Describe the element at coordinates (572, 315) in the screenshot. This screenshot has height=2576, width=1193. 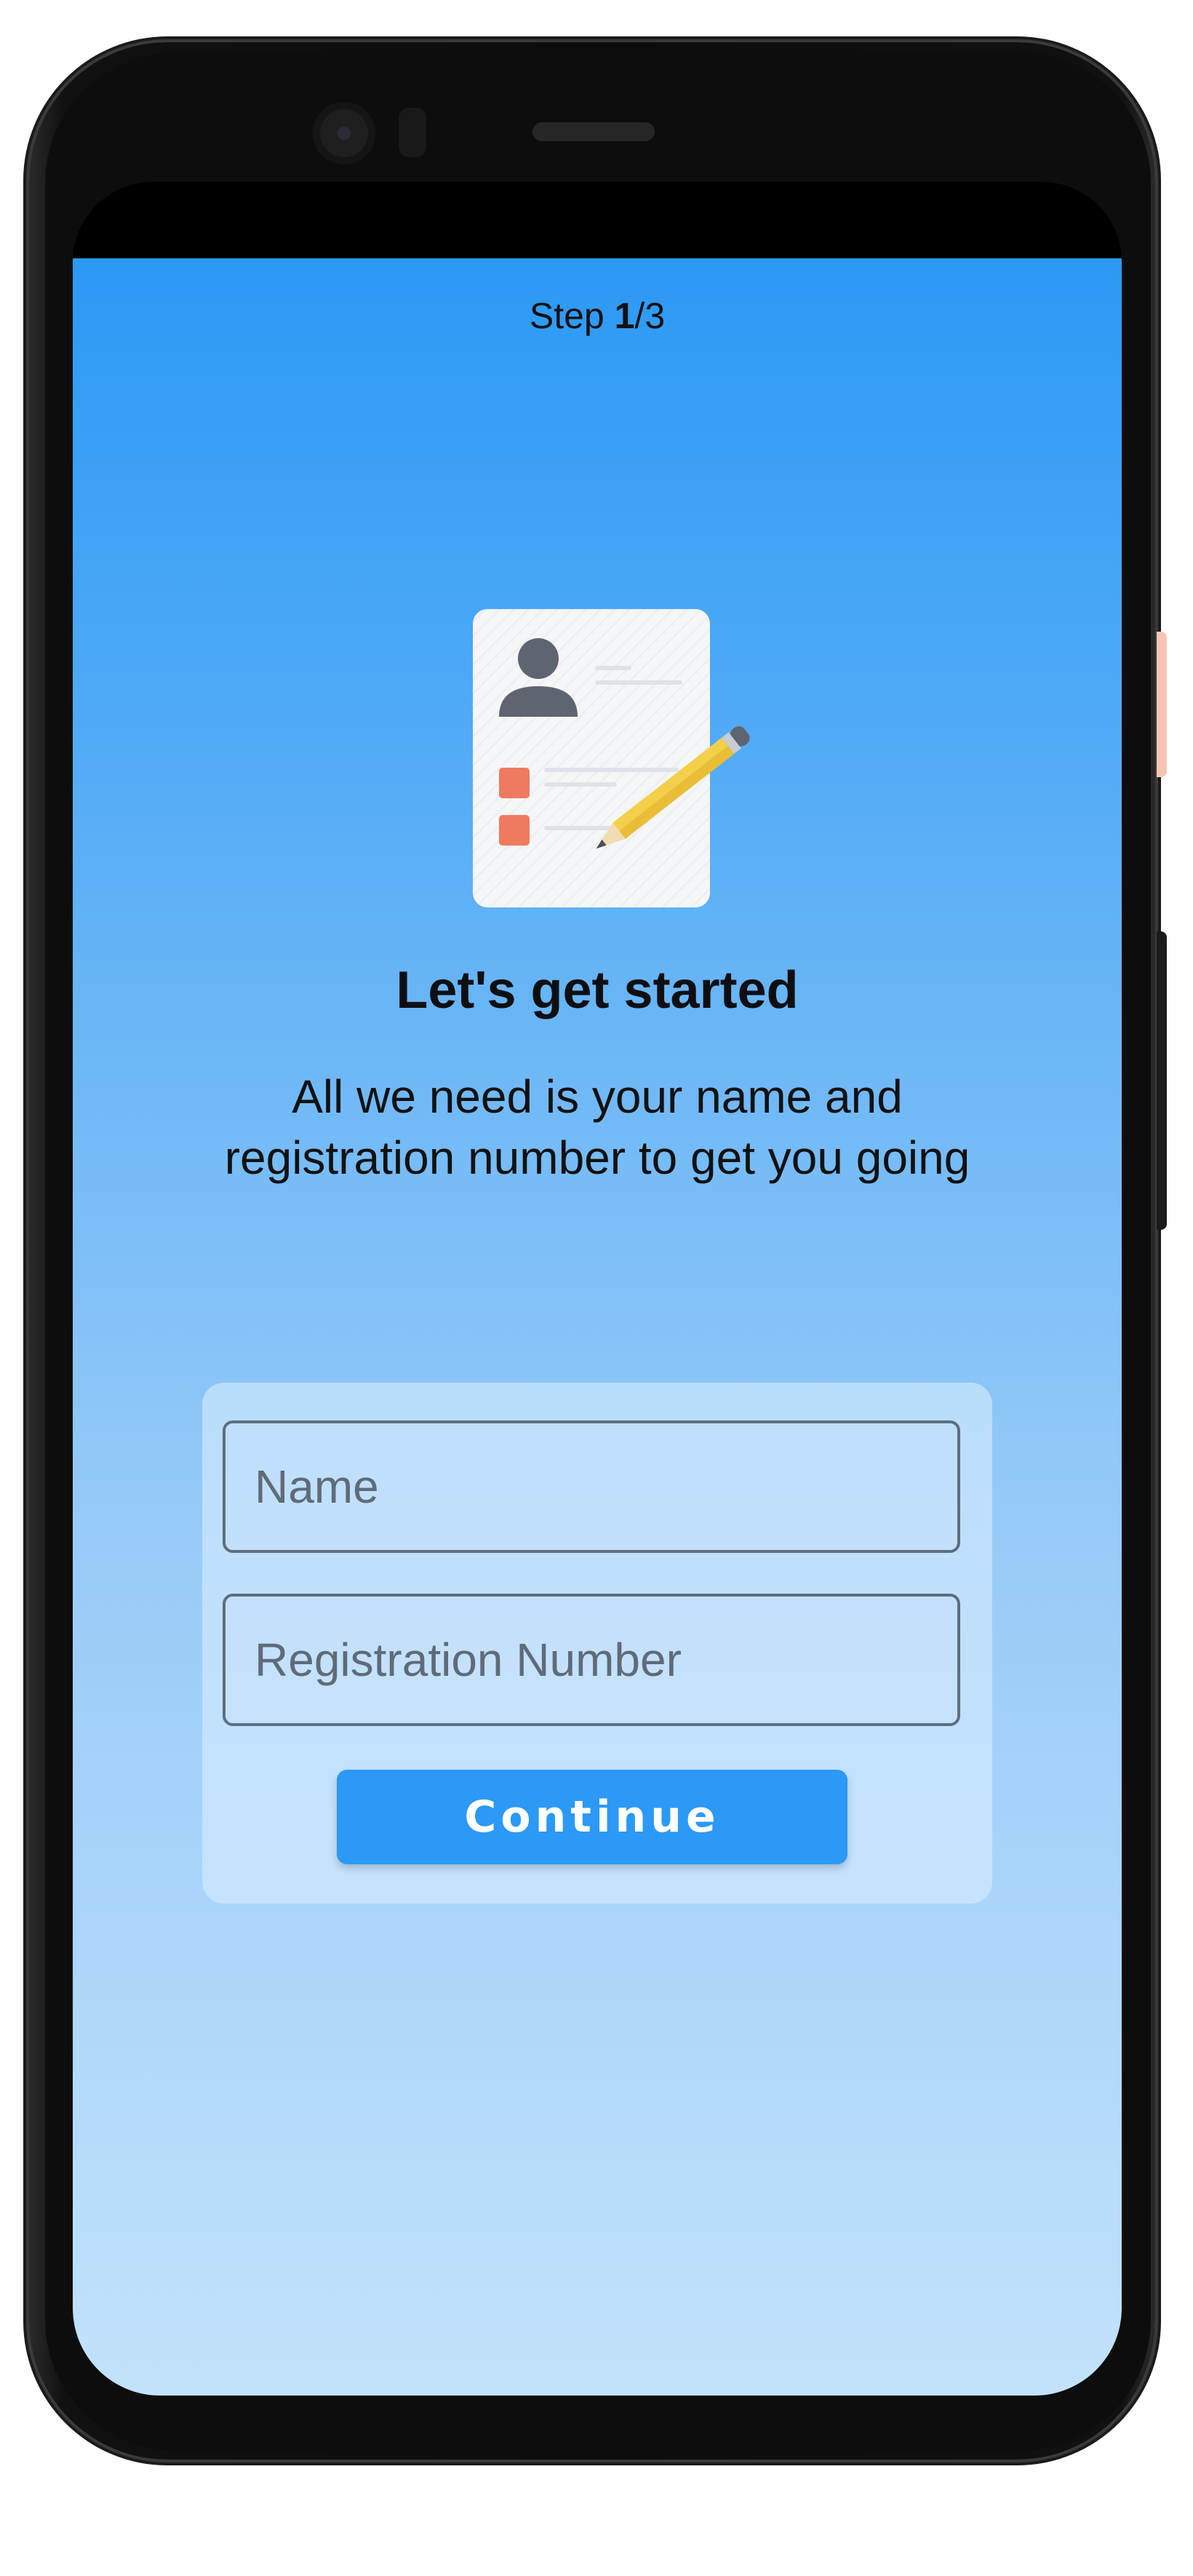
I see `step-prefix: Step` at that location.